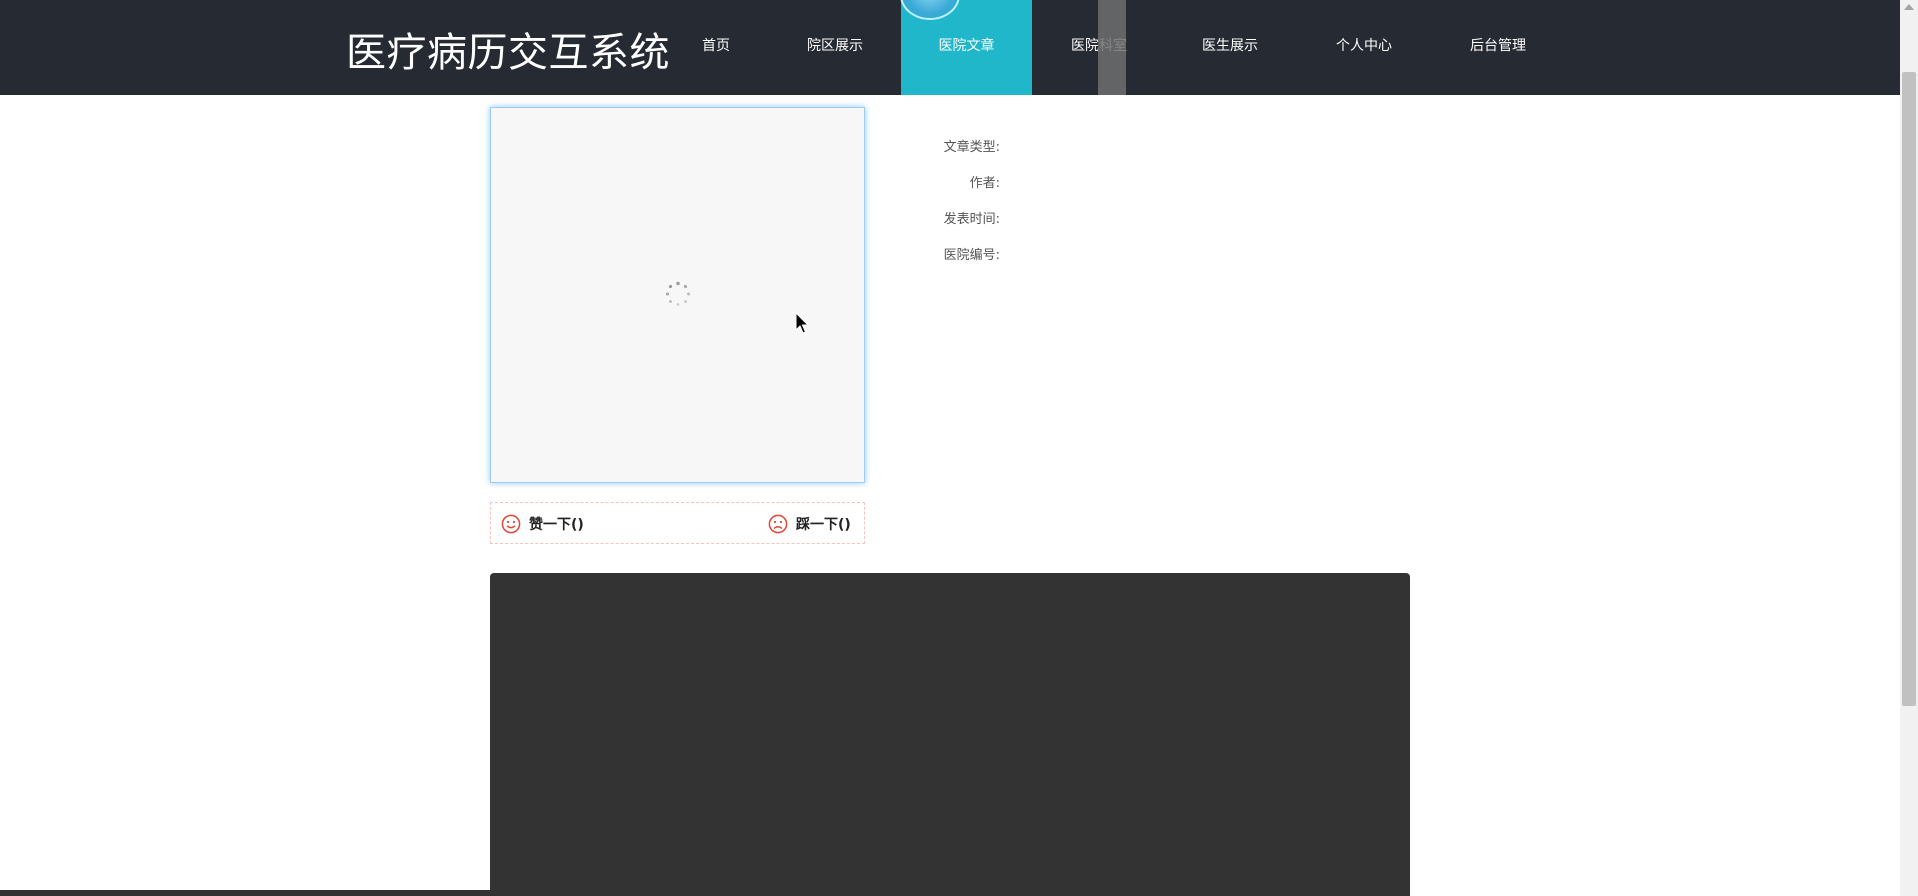 This screenshot has width=1918, height=896. Describe the element at coordinates (984, 183) in the screenshot. I see `info-label-author: 作者:` at that location.